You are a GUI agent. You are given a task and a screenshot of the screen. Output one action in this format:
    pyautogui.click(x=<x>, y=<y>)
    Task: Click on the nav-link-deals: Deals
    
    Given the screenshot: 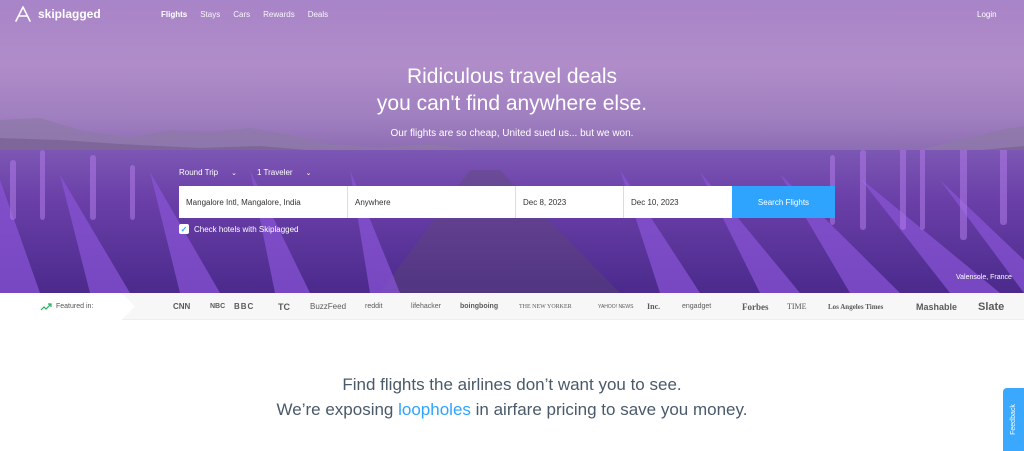 What is the action you would take?
    pyautogui.click(x=318, y=14)
    